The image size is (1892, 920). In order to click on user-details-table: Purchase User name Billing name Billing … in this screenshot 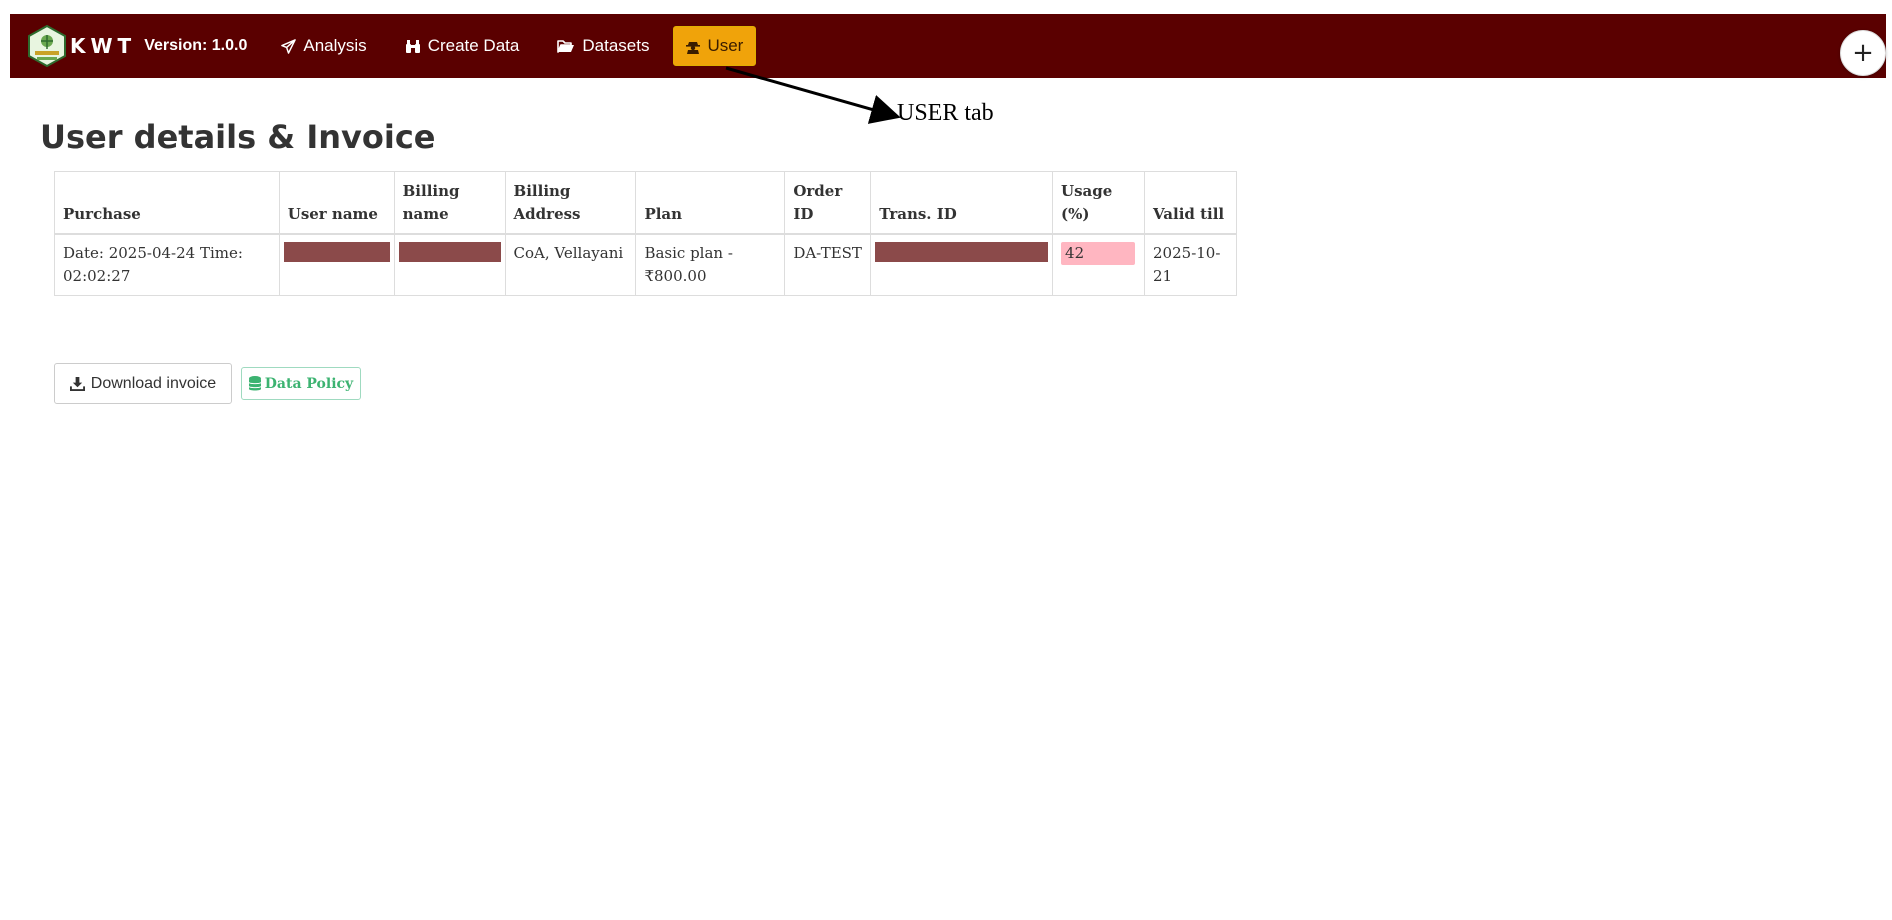, I will do `click(645, 233)`.